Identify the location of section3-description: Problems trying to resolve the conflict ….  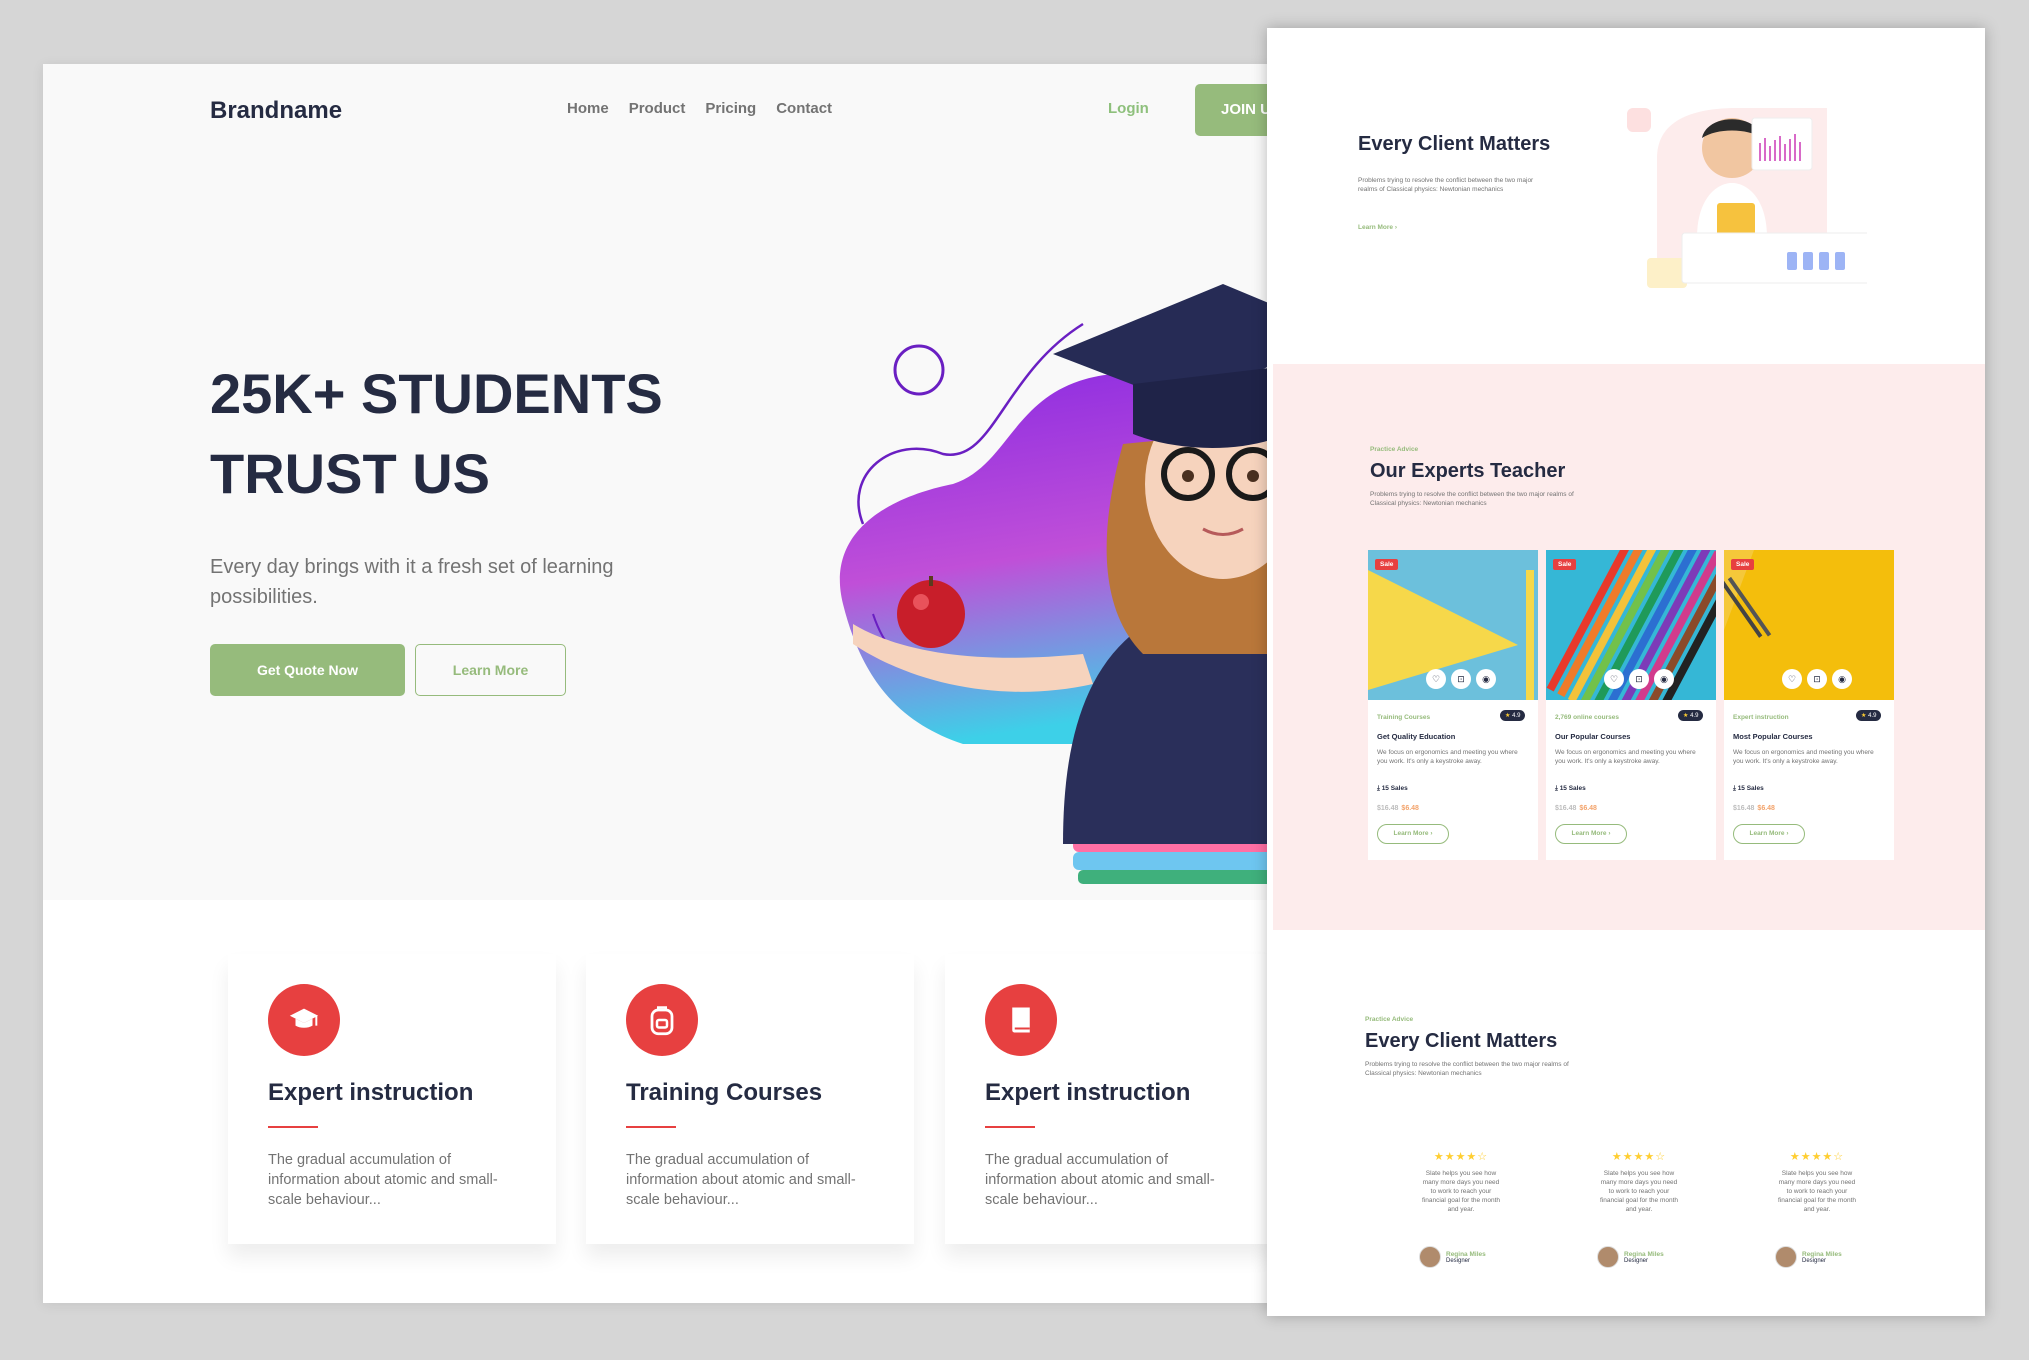
(1467, 1069).